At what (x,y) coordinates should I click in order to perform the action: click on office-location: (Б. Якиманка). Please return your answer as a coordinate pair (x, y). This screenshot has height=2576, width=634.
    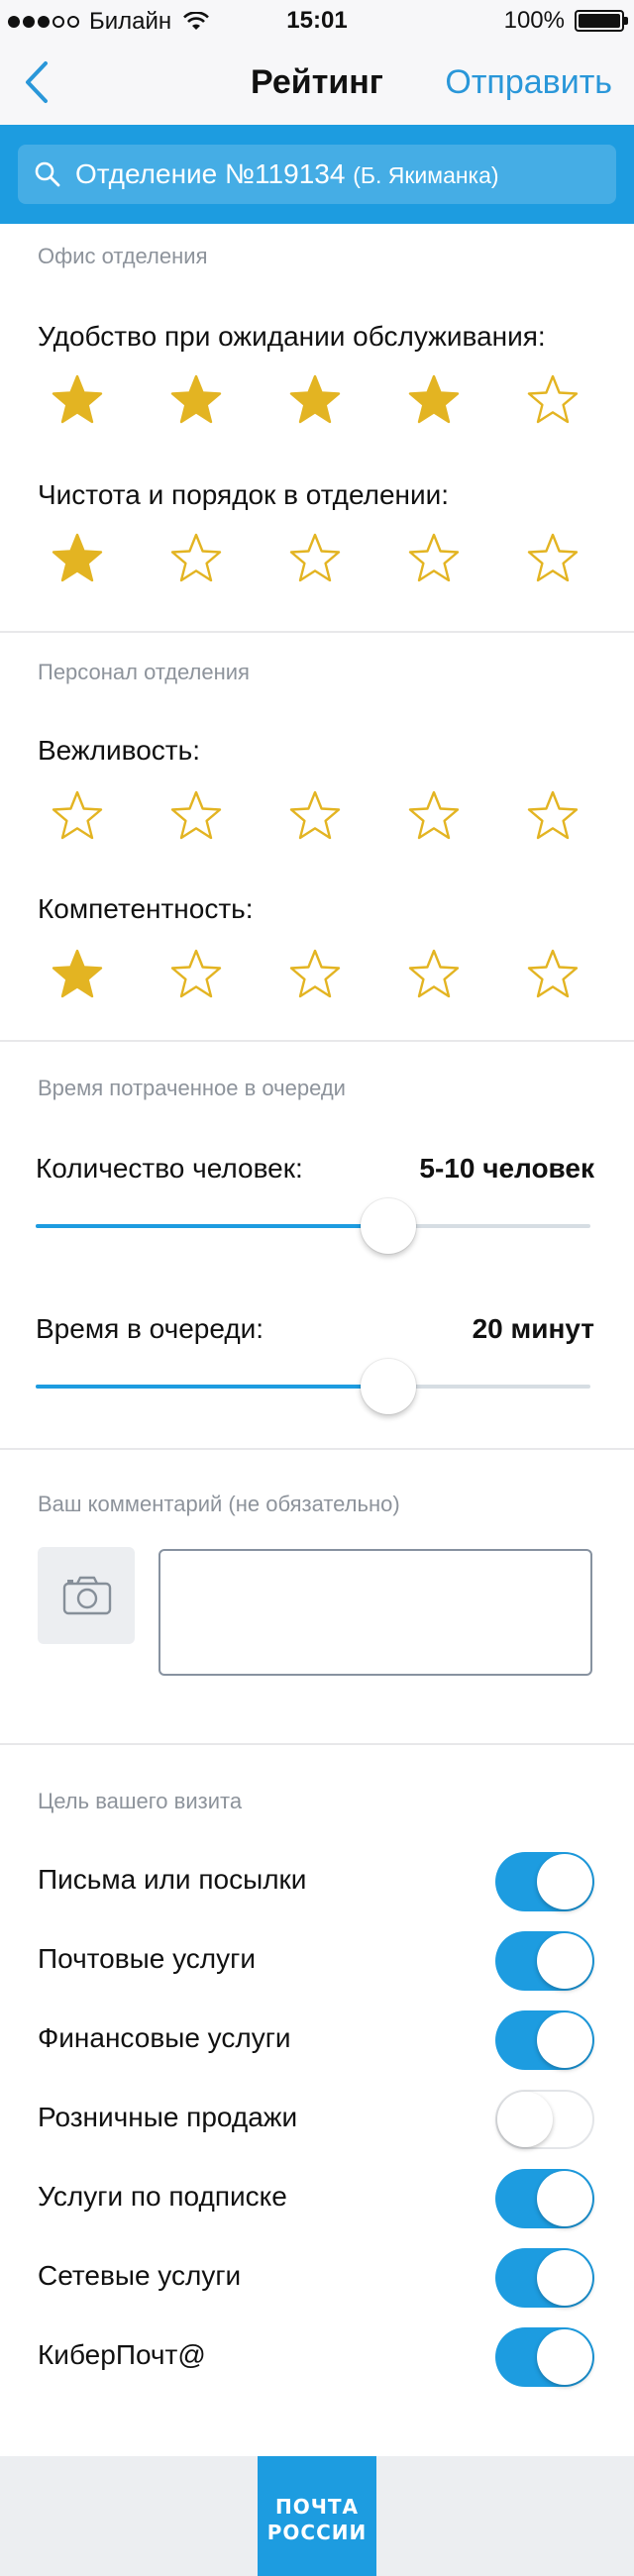
    Looking at the image, I should click on (426, 175).